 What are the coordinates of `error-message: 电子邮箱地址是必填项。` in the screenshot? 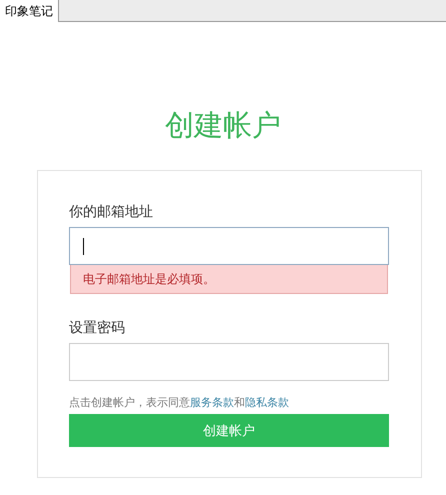 It's located at (229, 279).